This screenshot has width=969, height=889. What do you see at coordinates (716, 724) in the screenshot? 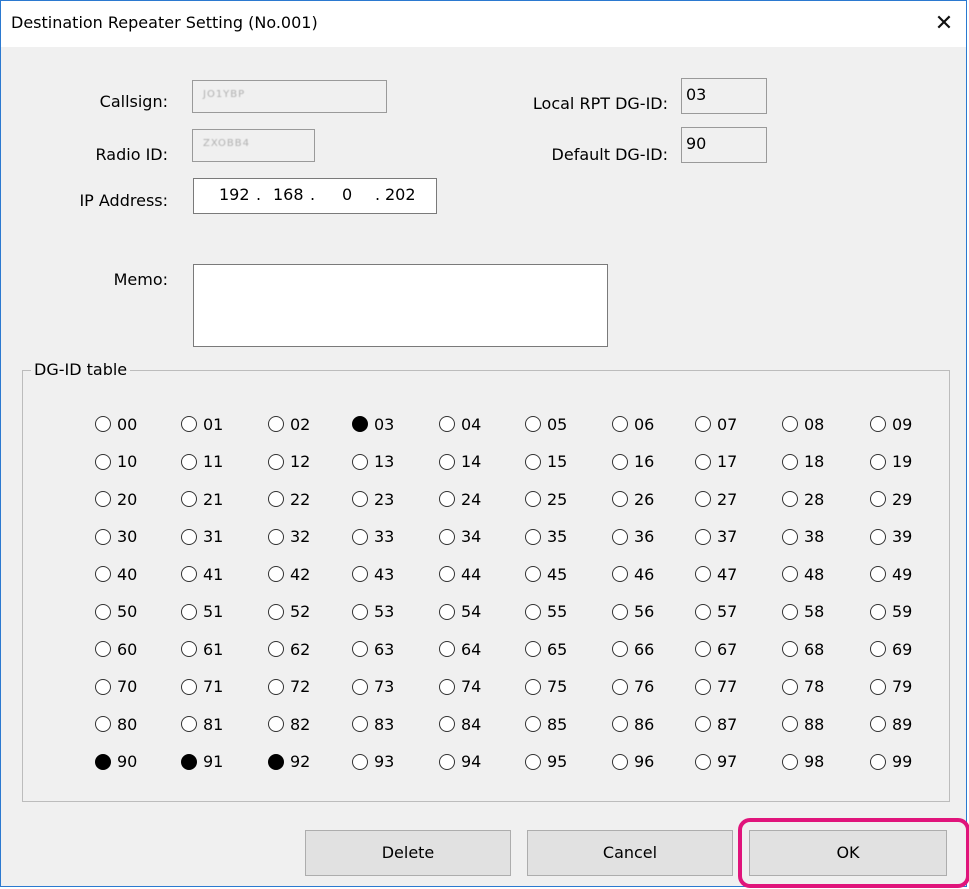
I see `dgid-radio-87: 87` at bounding box center [716, 724].